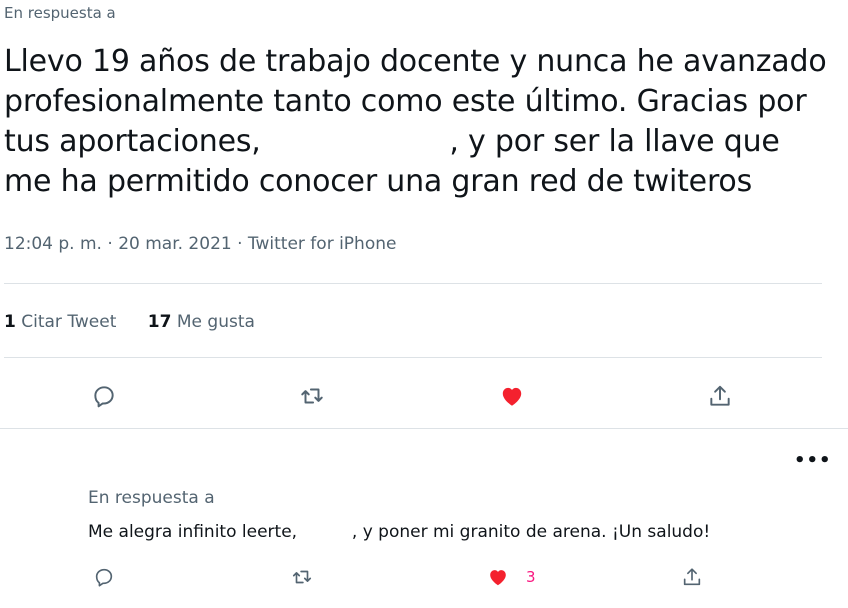 Image resolution: width=848 pixels, height=608 pixels. What do you see at coordinates (69, 322) in the screenshot?
I see `quote-label: Citar Tweet` at bounding box center [69, 322].